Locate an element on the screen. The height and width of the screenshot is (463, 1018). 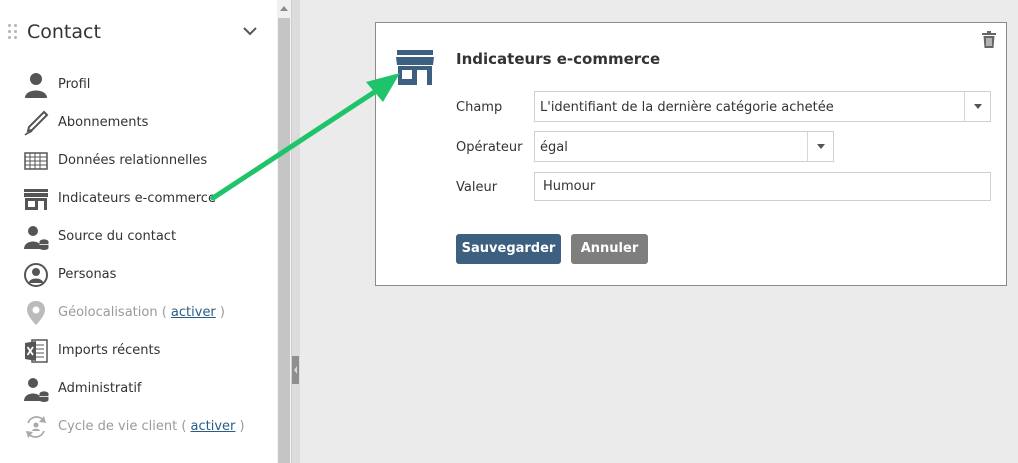
sidebar-item-abonnements: Abonnements is located at coordinates (138, 123).